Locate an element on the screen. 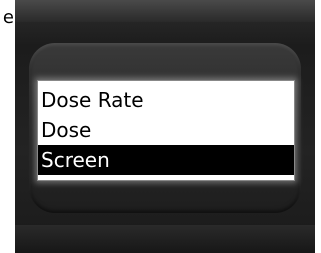 This screenshot has width=321, height=253. edge-text-fragment: e is located at coordinates (8, 18).